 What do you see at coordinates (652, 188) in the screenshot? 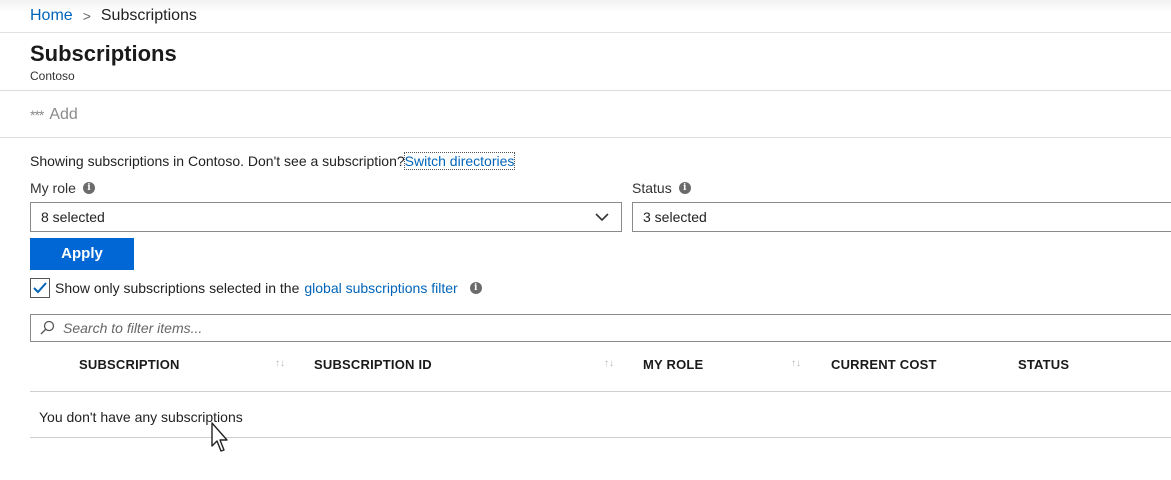
I see `status-label-text: Status` at bounding box center [652, 188].